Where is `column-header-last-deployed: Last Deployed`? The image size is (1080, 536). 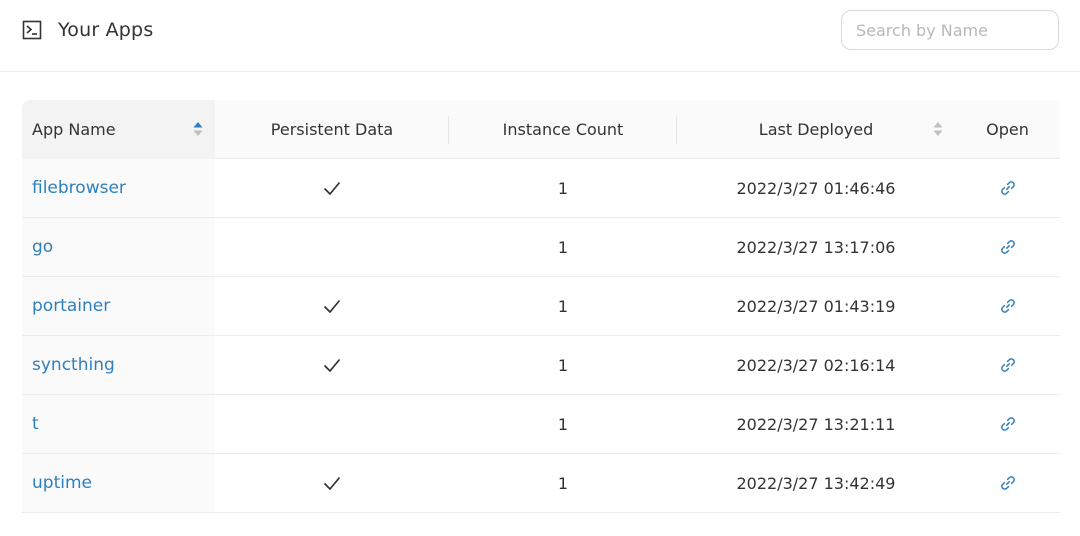
column-header-last-deployed: Last Deployed is located at coordinates (816, 129).